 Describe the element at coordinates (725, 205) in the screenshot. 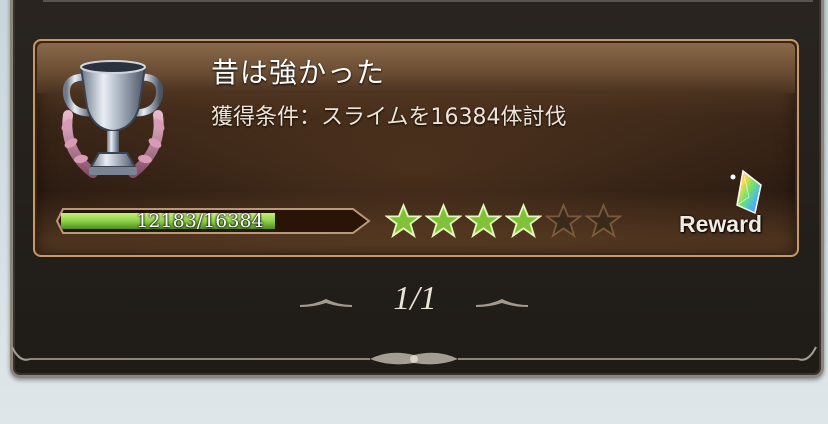

I see `reward-button: Reward` at that location.